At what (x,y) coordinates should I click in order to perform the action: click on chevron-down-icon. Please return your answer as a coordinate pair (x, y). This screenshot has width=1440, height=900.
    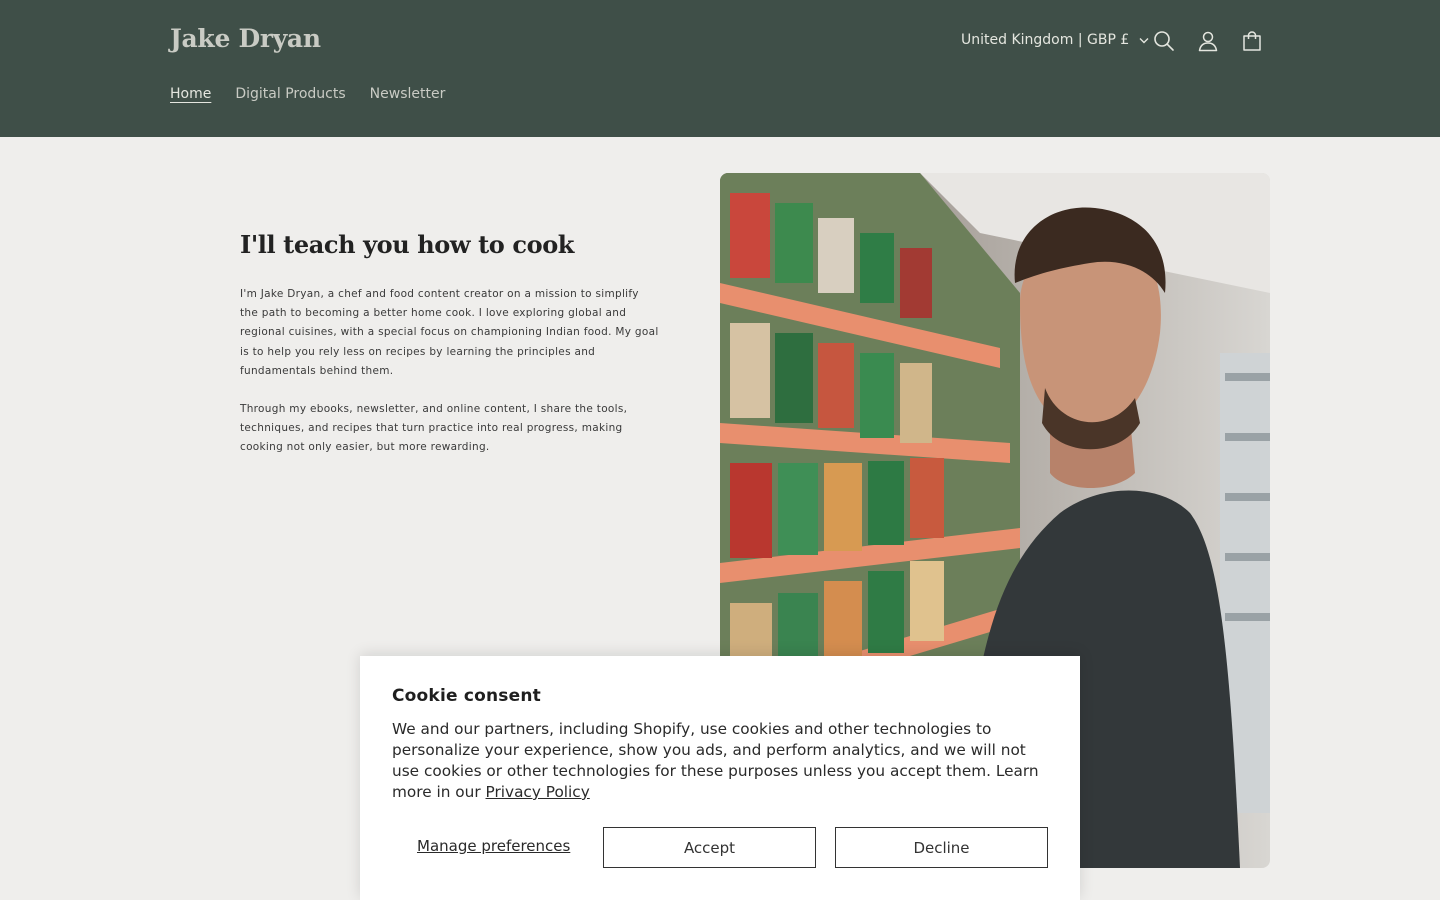
    Looking at the image, I should click on (1144, 40).